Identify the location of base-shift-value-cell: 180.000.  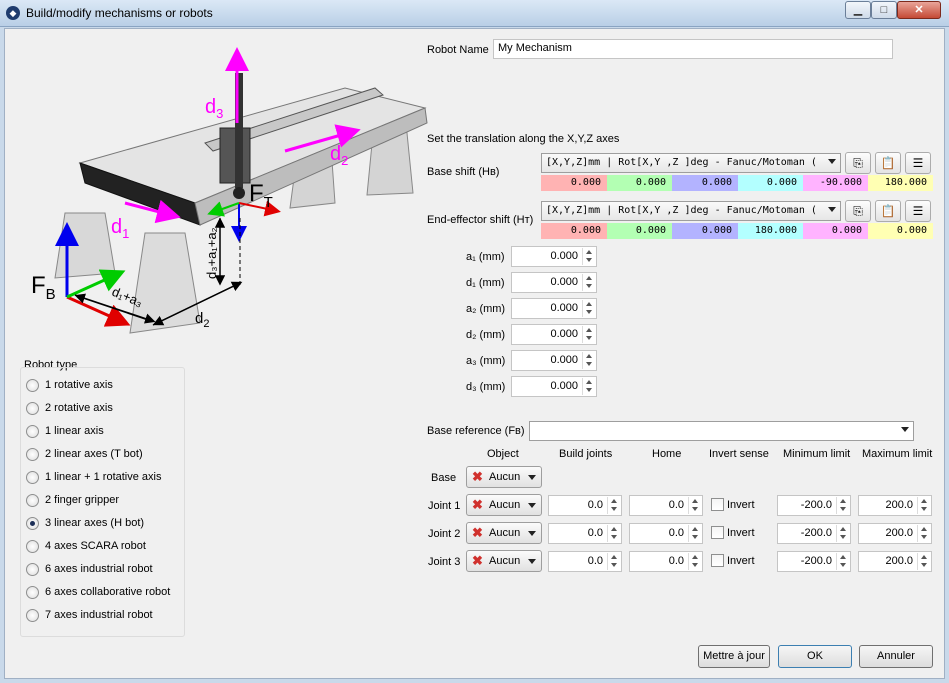
(900, 183).